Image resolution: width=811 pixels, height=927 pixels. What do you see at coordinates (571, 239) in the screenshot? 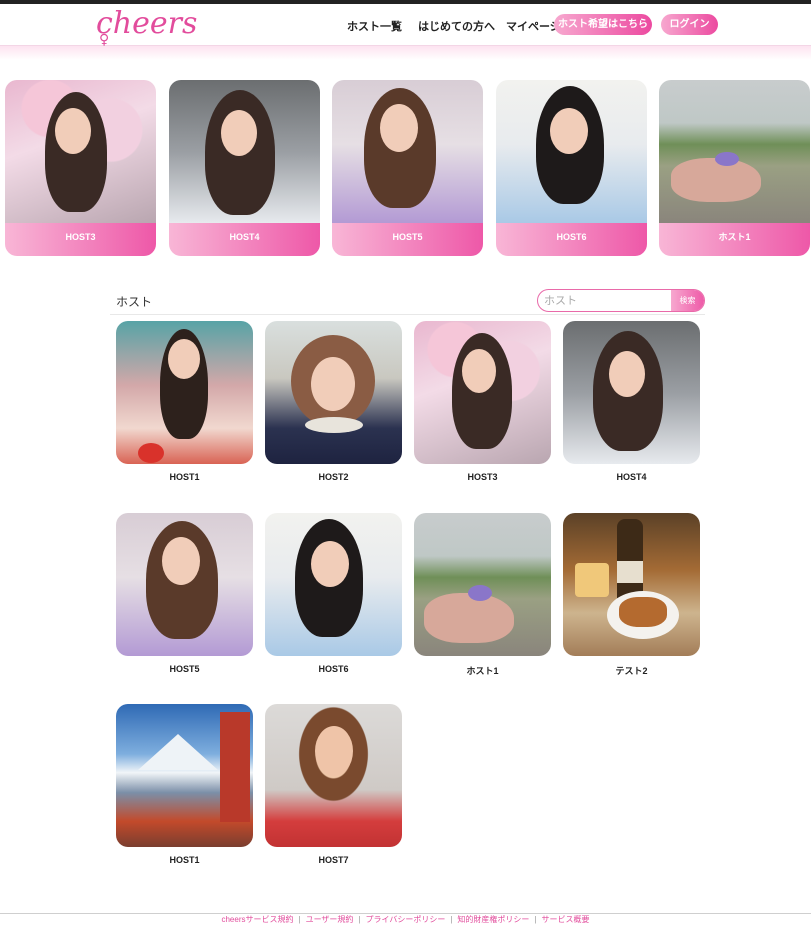
I see `featured-name: HOST6` at bounding box center [571, 239].